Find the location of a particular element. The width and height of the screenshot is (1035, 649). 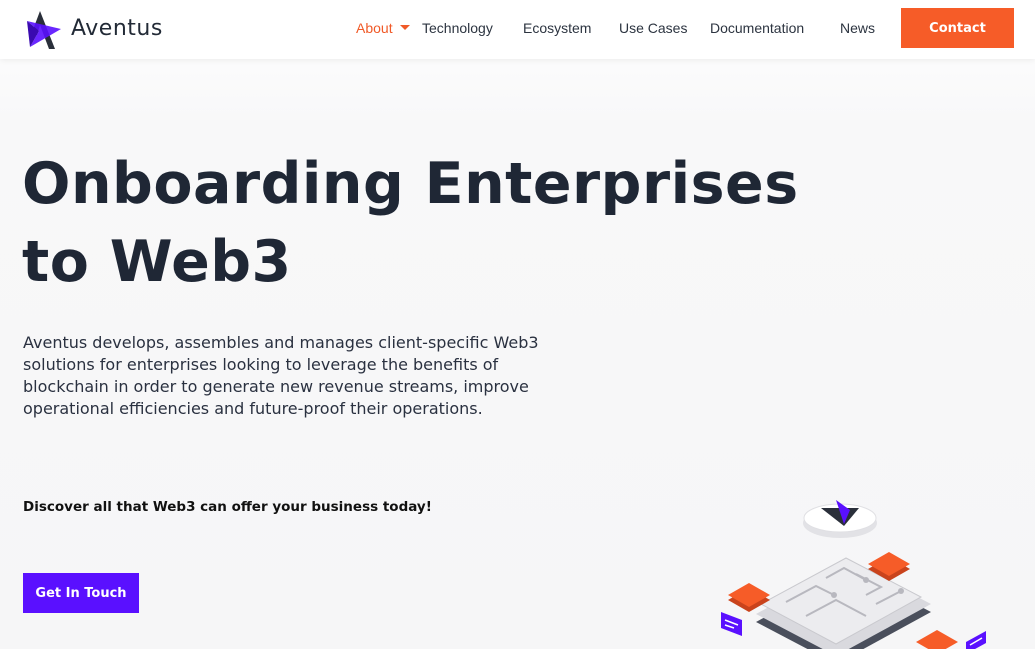

isometric-blockchain-chip-illustration is located at coordinates (853, 574).